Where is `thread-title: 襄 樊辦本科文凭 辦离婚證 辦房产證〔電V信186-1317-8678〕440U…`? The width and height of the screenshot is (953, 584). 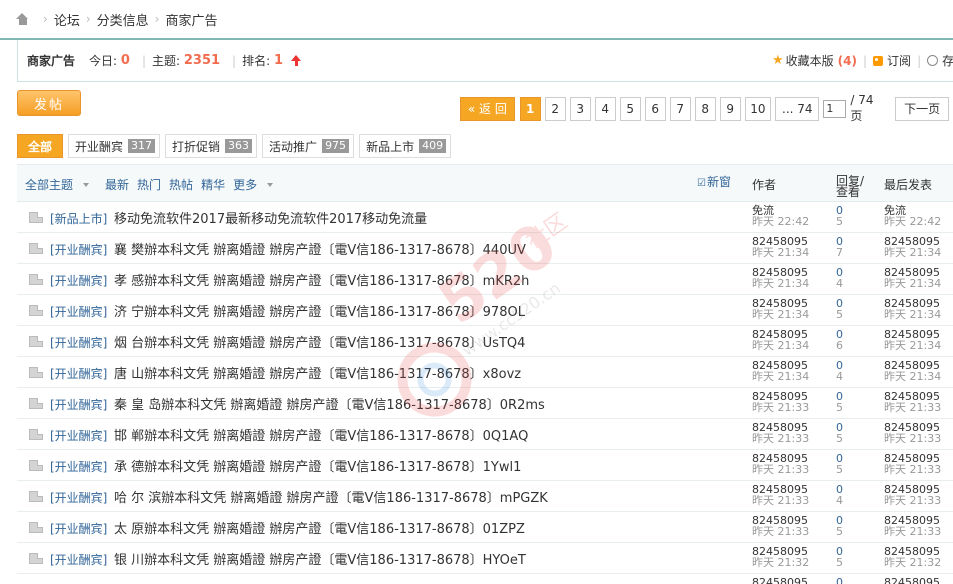
thread-title: 襄 樊辦本科文凭 辦离婚證 辦房产證〔電V信186-1317-8678〕440U… is located at coordinates (320, 248).